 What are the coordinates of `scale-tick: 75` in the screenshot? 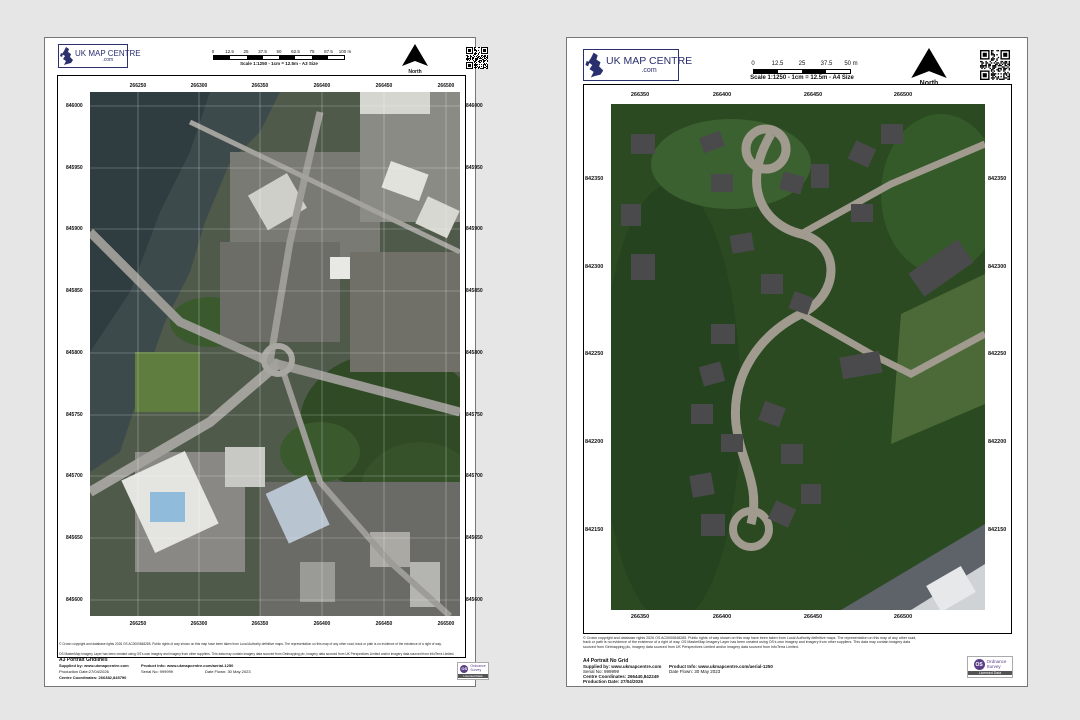 It's located at (312, 51).